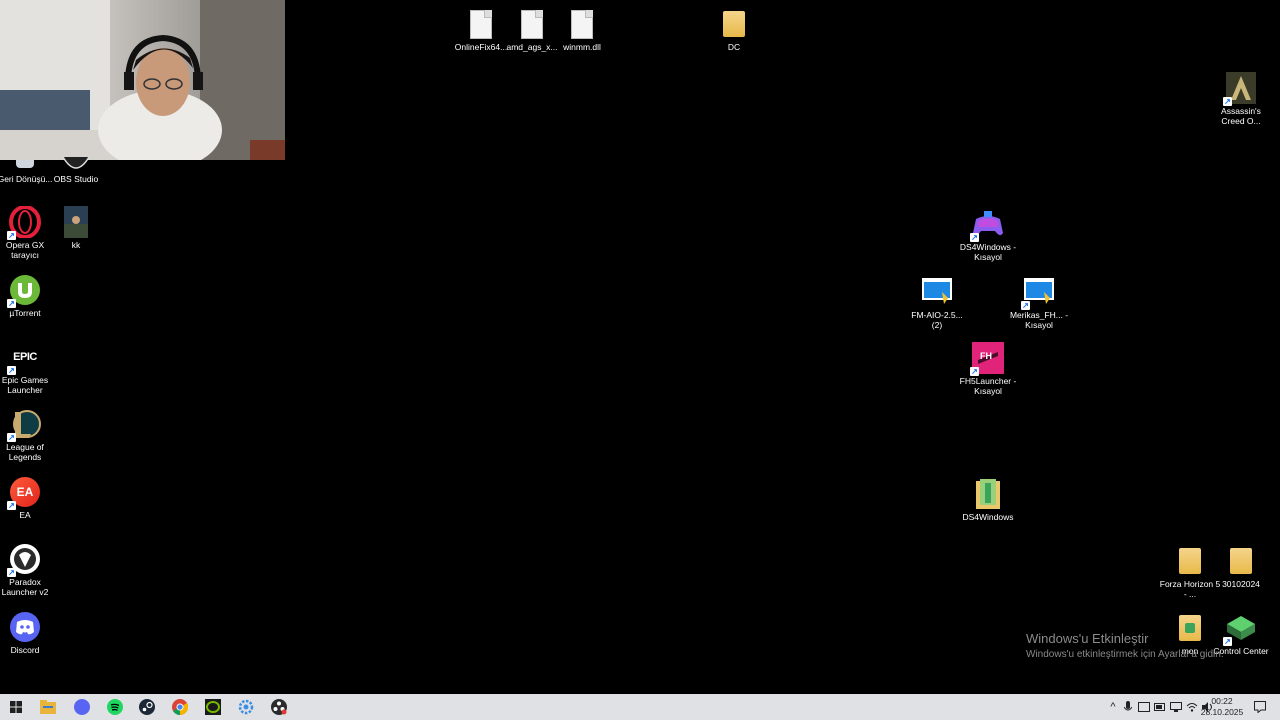 This screenshot has height=720, width=1280. Describe the element at coordinates (988, 369) in the screenshot. I see `desktop-icon-fh5launcher: FH ↗ FH5Launcher - Kısayol` at that location.